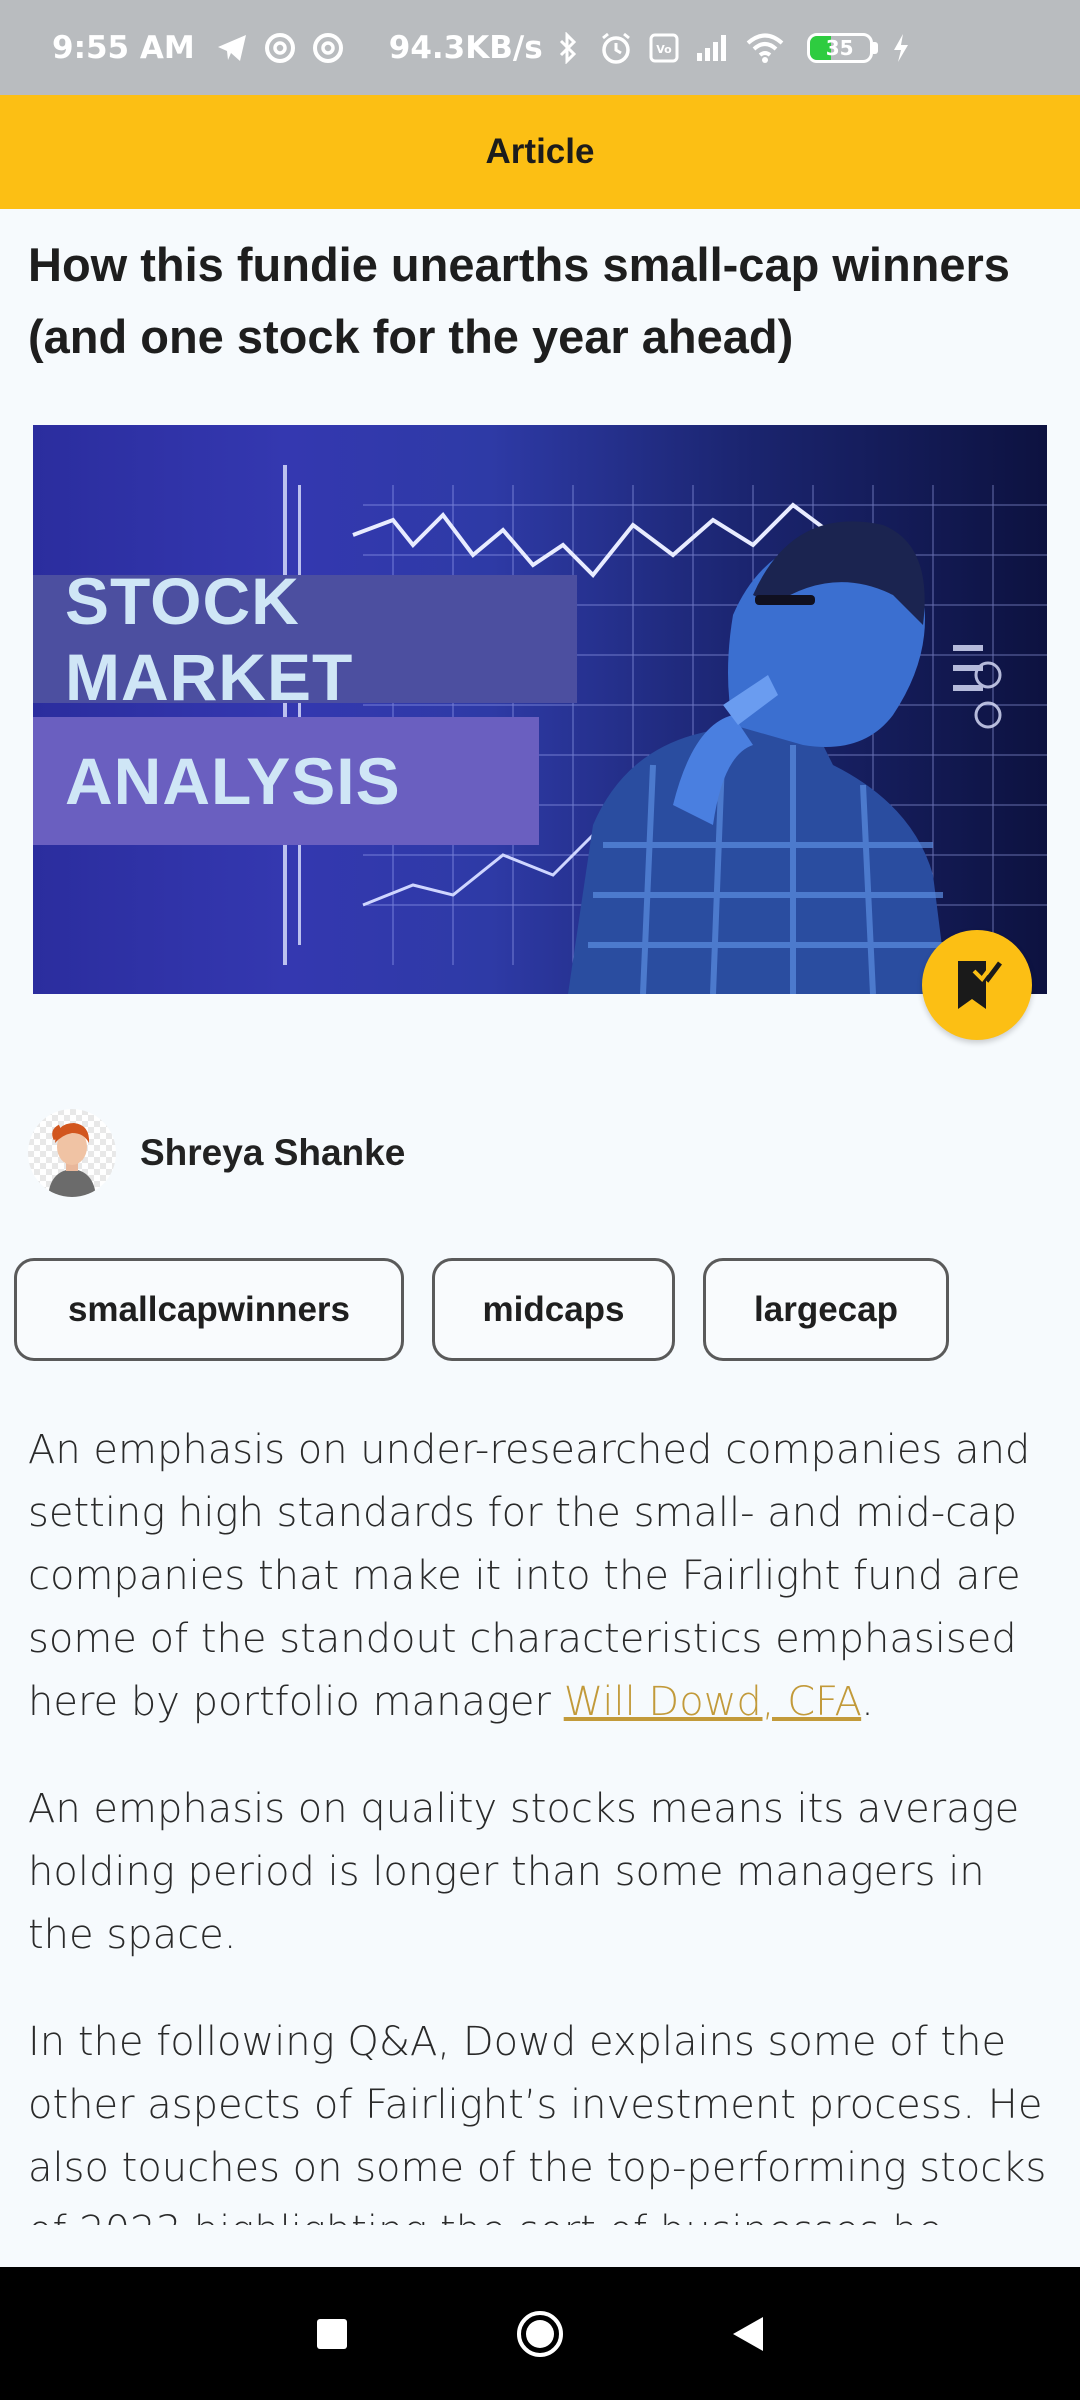 This screenshot has height=2400, width=1080. What do you see at coordinates (209, 639) in the screenshot?
I see `hero-text-line1: STOCK MARKET` at bounding box center [209, 639].